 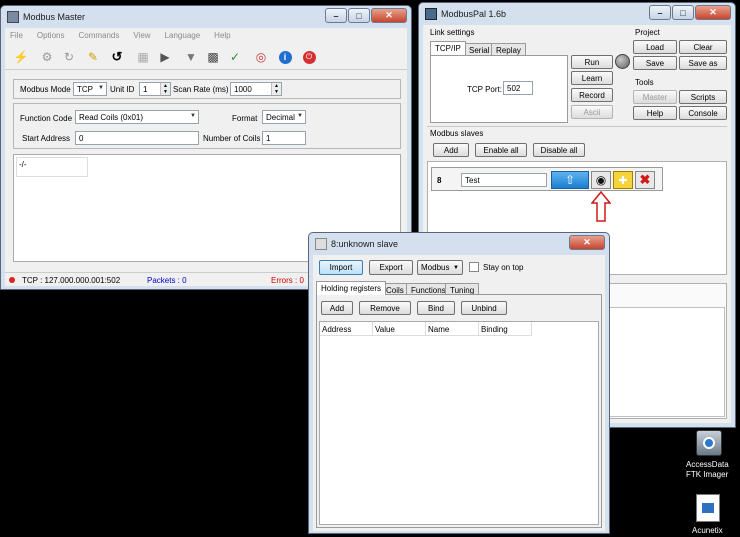 I want to click on refresh-icon: ↺, so click(x=117, y=57).